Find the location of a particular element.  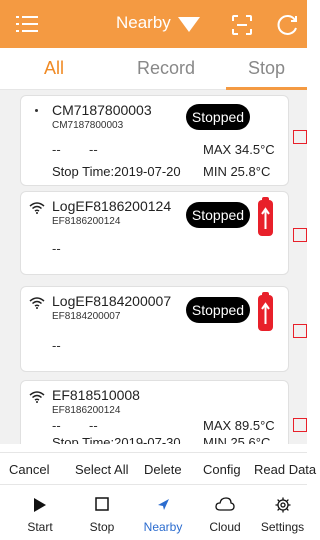

min-temp: MIN 25.8°C is located at coordinates (237, 171).